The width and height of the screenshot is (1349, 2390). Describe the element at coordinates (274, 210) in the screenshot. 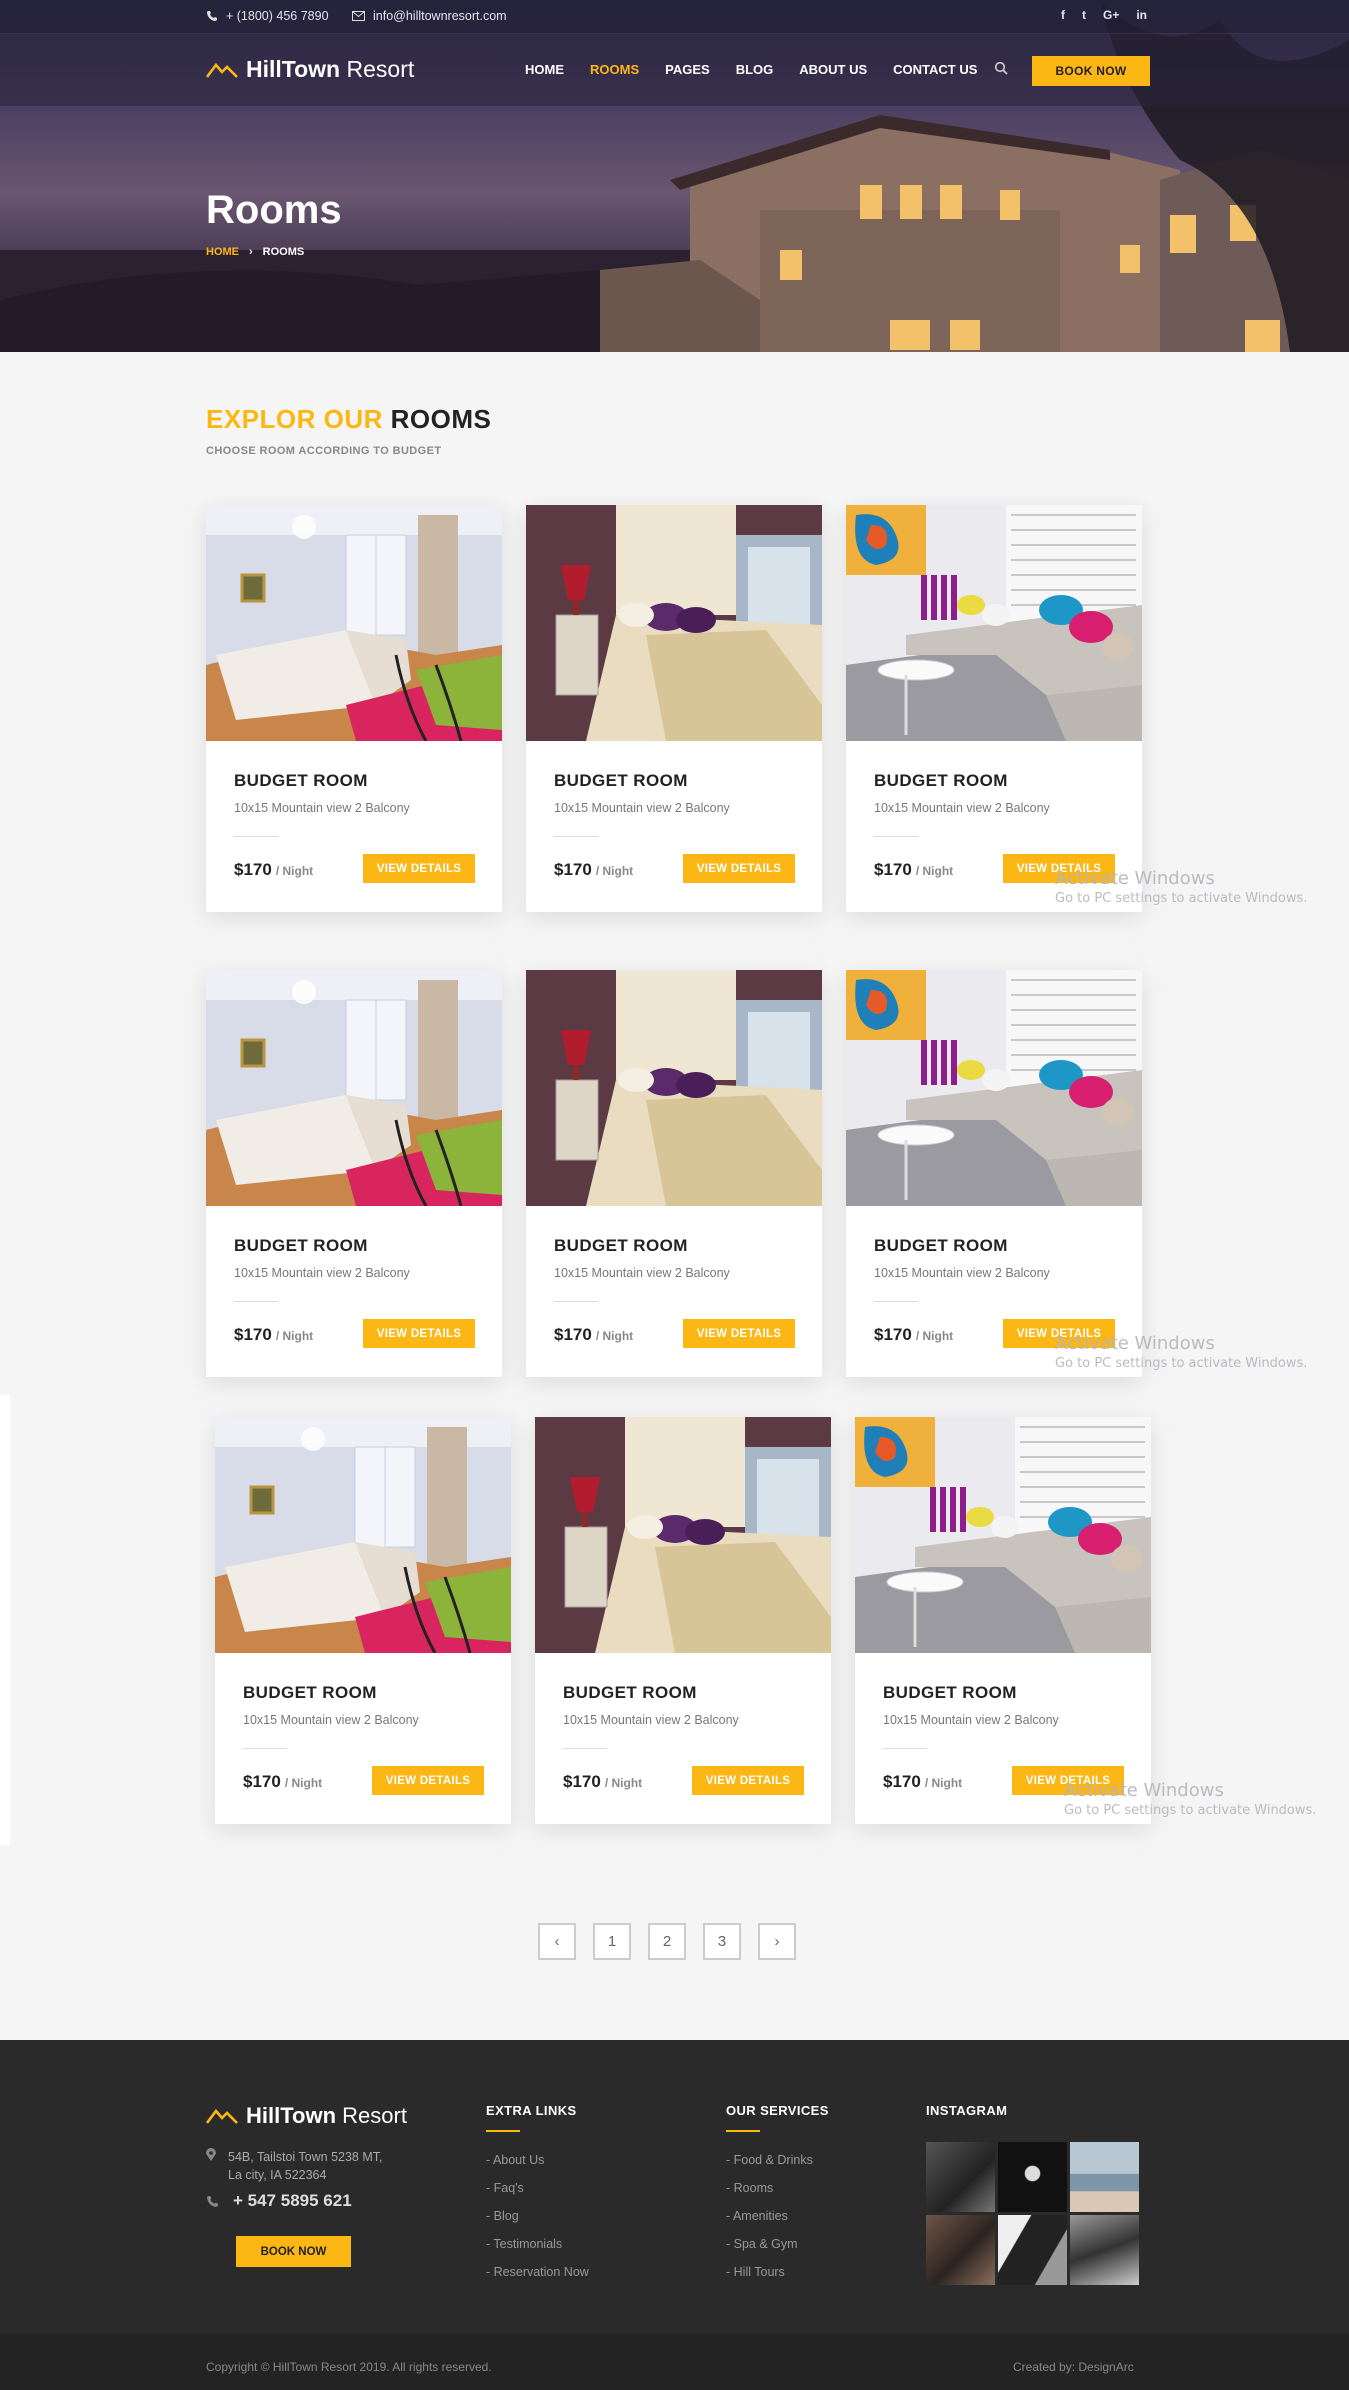

I see `page-title: Rooms` at that location.